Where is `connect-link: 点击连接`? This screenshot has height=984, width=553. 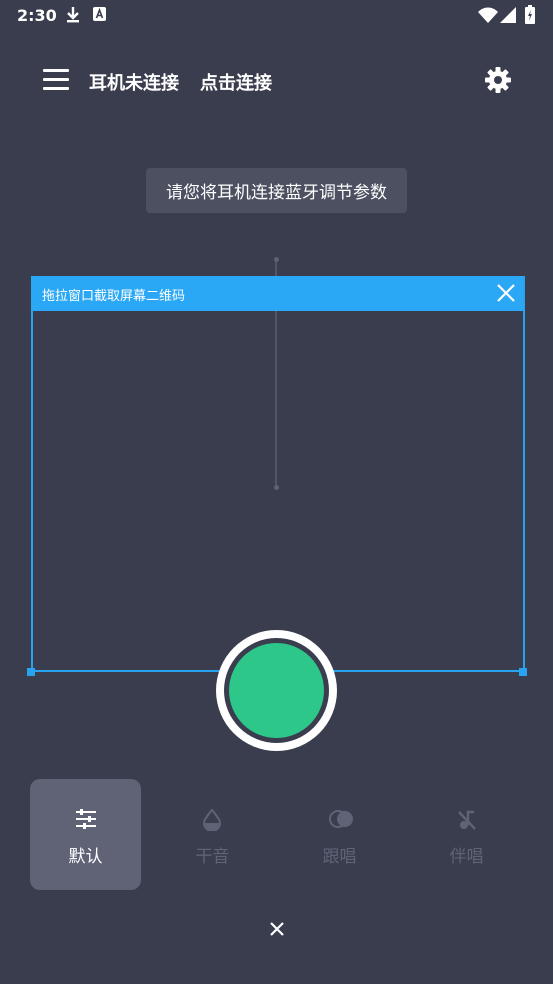
connect-link: 点击连接 is located at coordinates (236, 82).